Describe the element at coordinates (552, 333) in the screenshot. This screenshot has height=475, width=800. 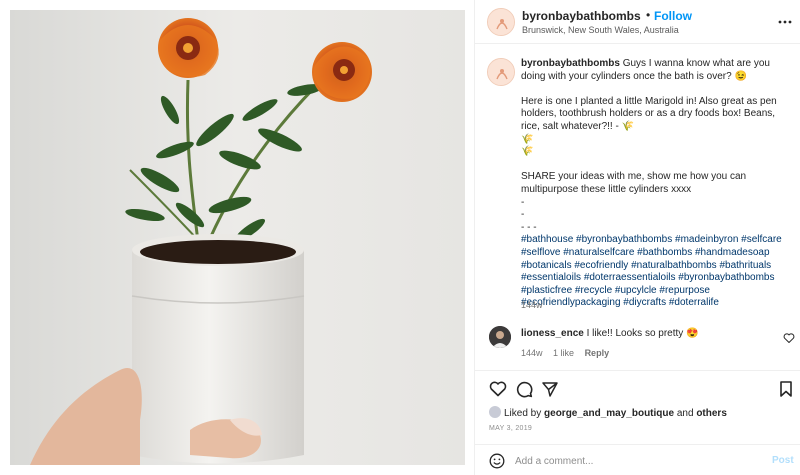
I see `comment-username: lioness_ence` at that location.